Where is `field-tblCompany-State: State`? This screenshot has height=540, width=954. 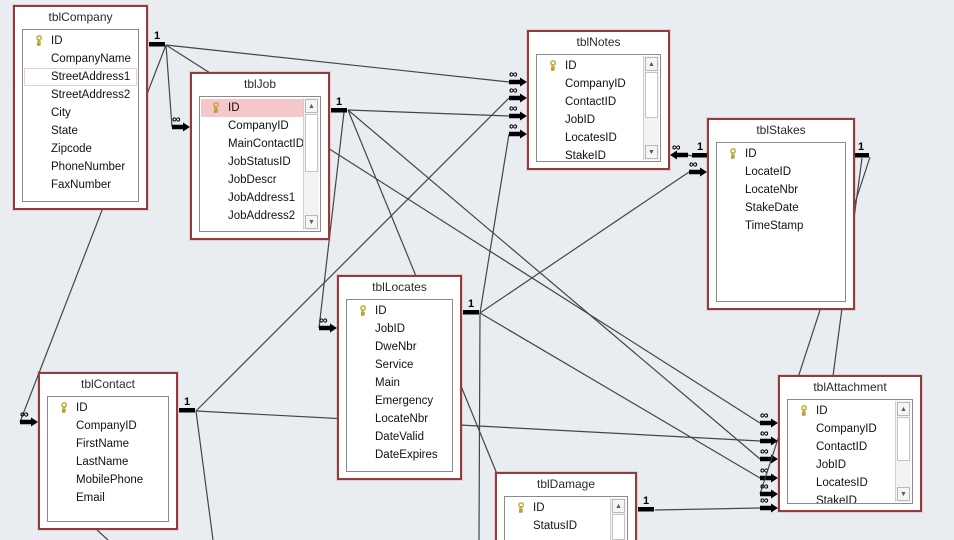
field-tblCompany-State: State is located at coordinates (80, 131).